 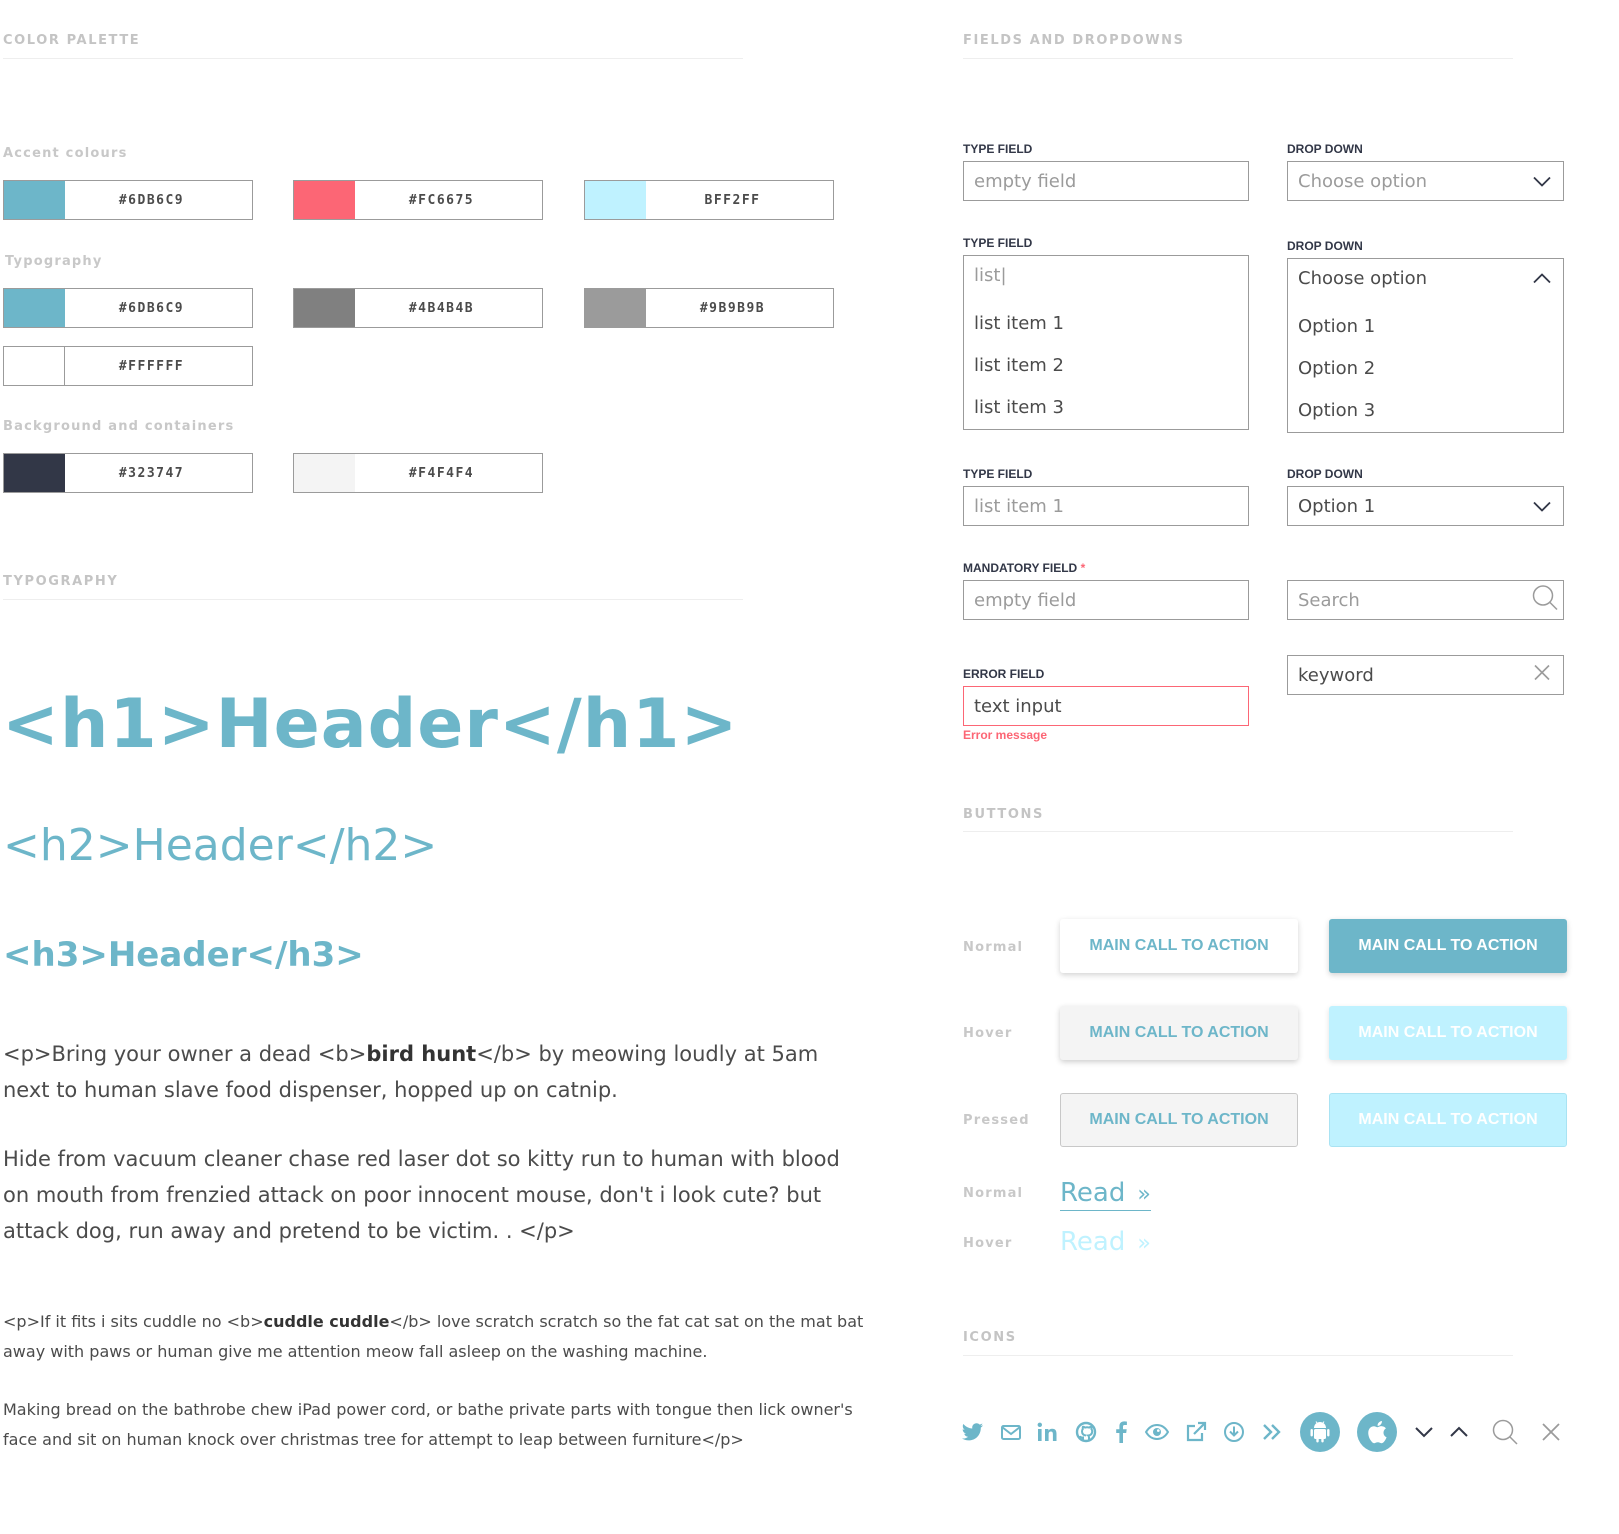 I want to click on p-small-bold: cuddle cuddle, so click(x=326, y=1321).